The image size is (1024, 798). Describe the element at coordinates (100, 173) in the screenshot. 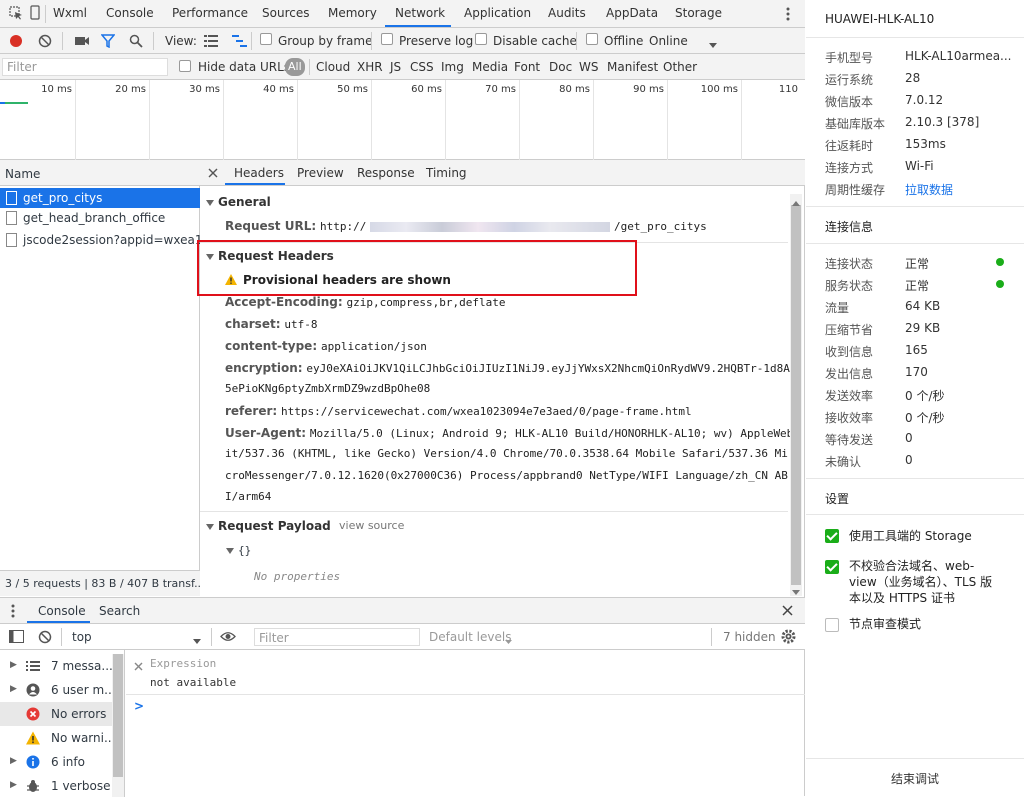

I see `request-list-header: Name` at that location.